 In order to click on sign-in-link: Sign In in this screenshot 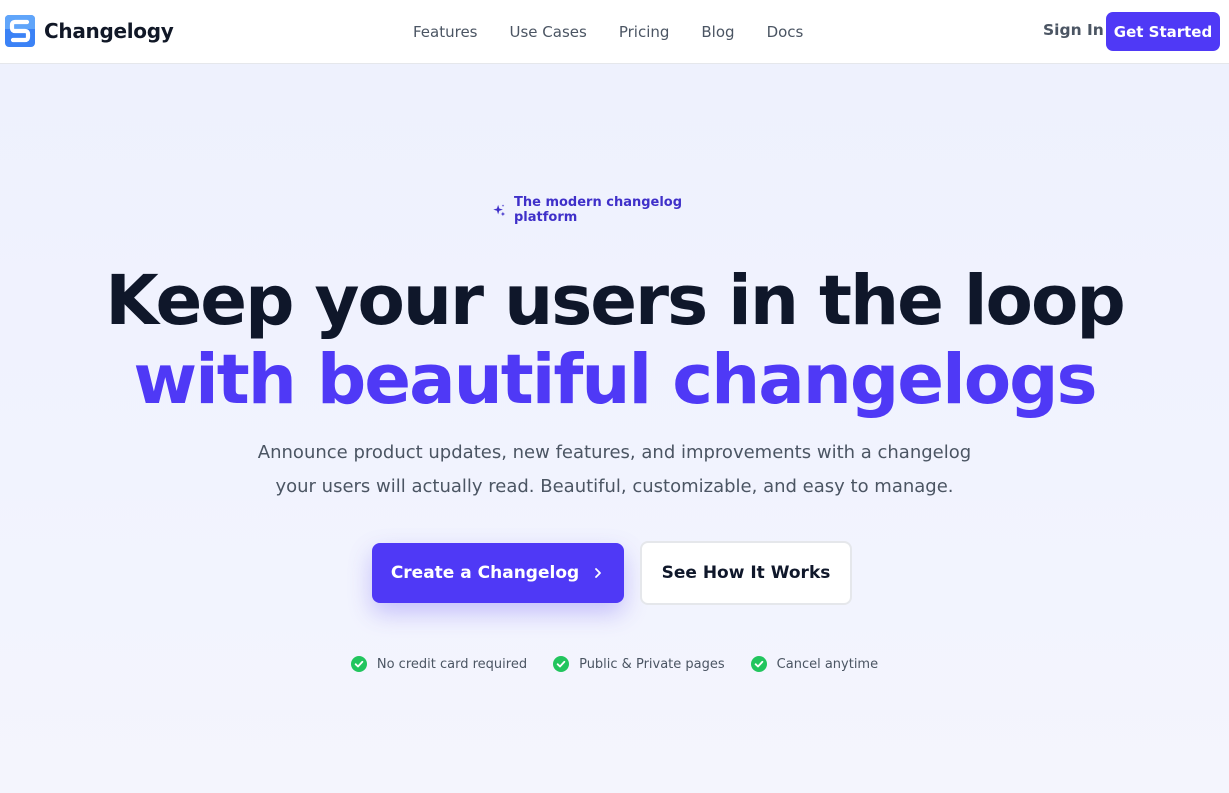, I will do `click(1073, 30)`.